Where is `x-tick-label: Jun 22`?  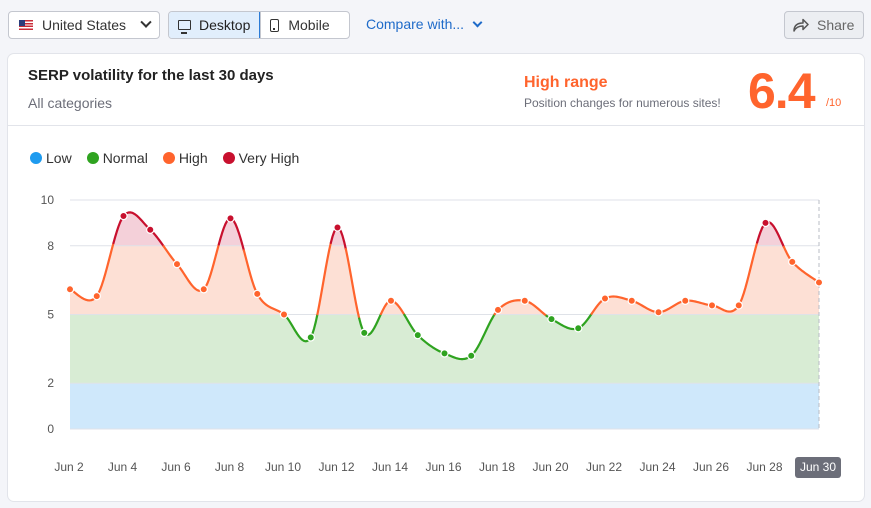
x-tick-label: Jun 22 is located at coordinates (604, 467).